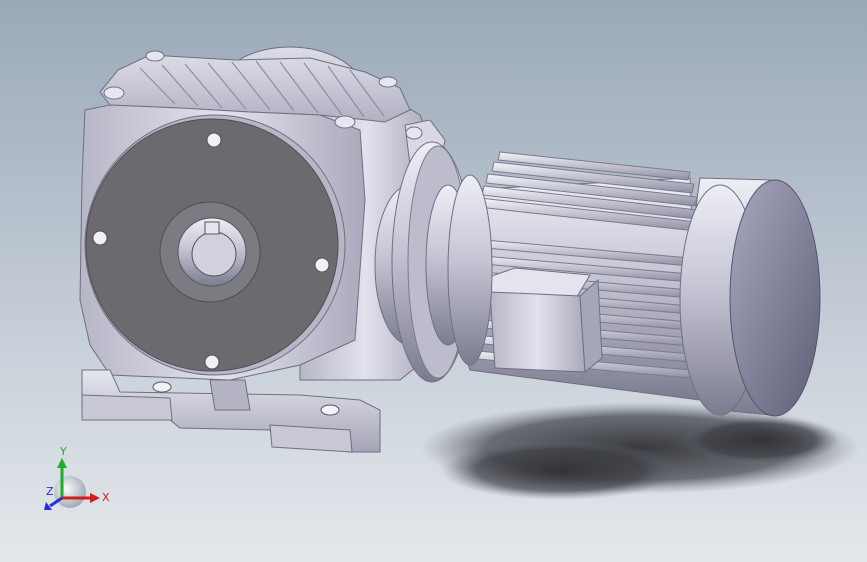  I want to click on coordinate-triad: Y X Z, so click(75, 480).